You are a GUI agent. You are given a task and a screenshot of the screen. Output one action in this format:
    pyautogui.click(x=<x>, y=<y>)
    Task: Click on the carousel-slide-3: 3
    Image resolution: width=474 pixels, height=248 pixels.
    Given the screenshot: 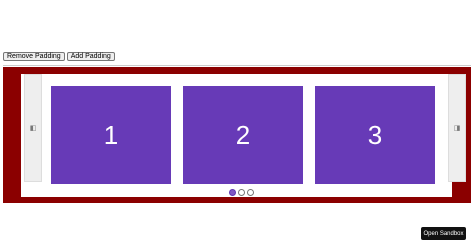 What is the action you would take?
    pyautogui.click(x=375, y=135)
    